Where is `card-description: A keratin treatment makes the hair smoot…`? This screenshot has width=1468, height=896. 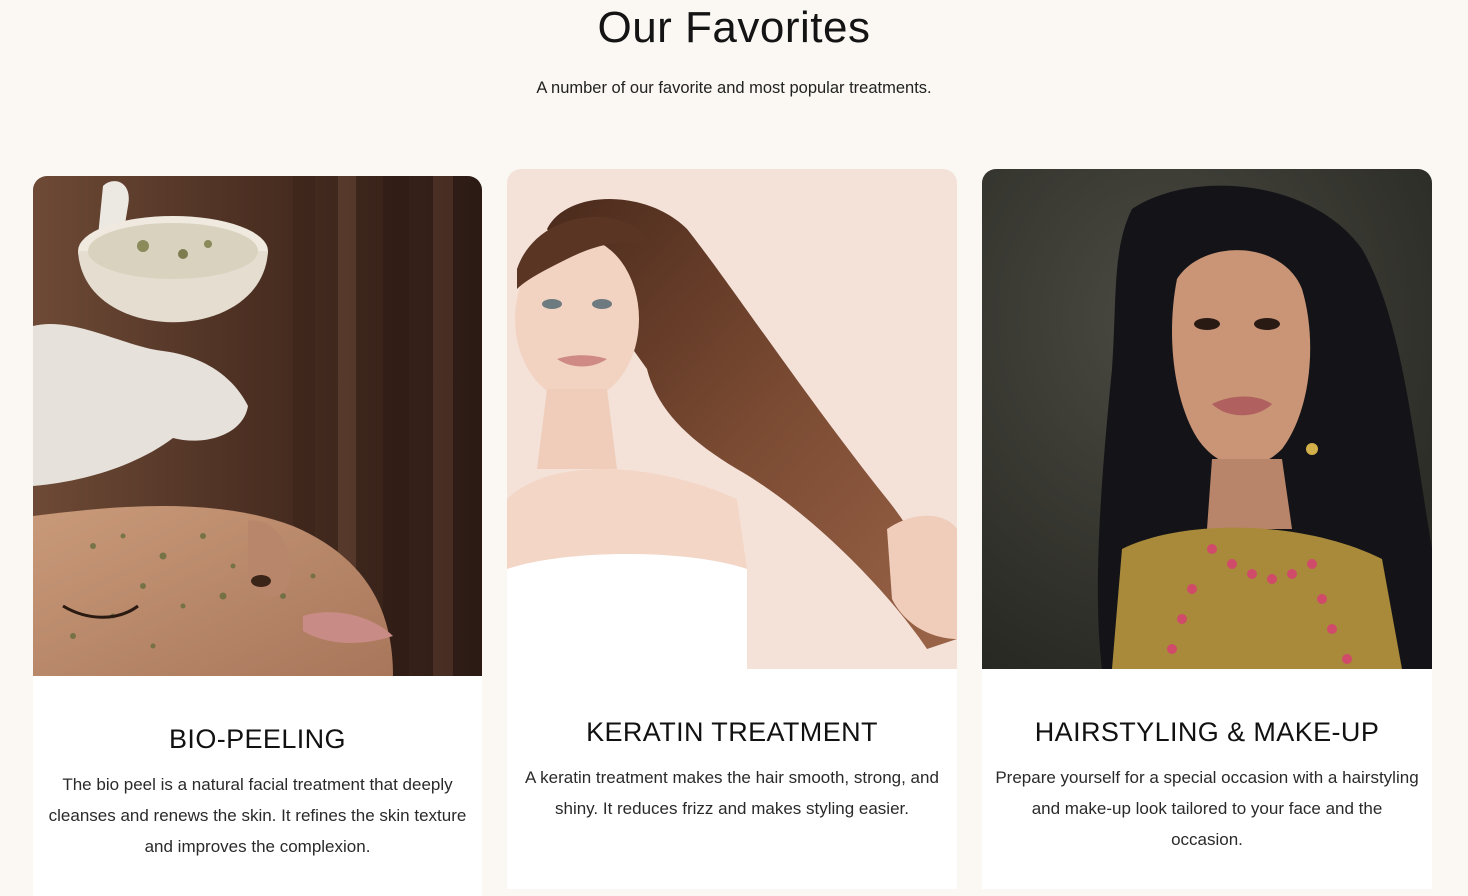
card-description: A keratin treatment makes the hair smoot… is located at coordinates (732, 793).